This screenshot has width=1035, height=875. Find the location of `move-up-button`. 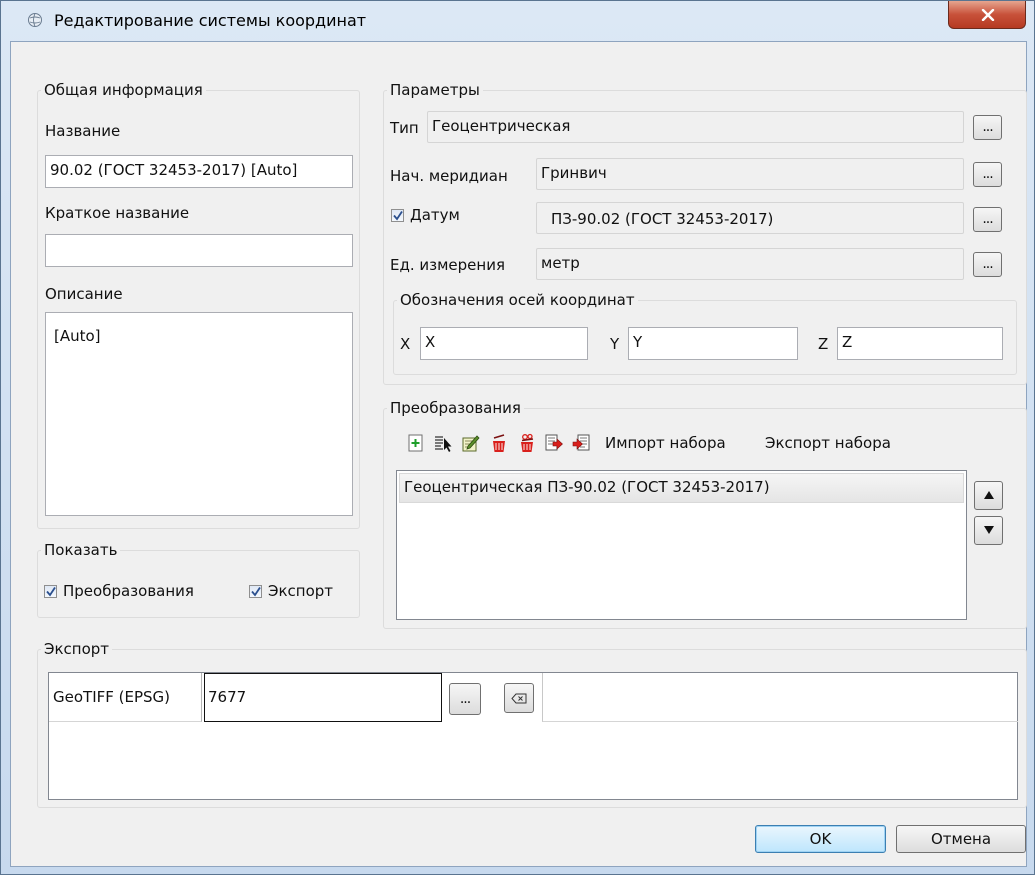

move-up-button is located at coordinates (988, 495).